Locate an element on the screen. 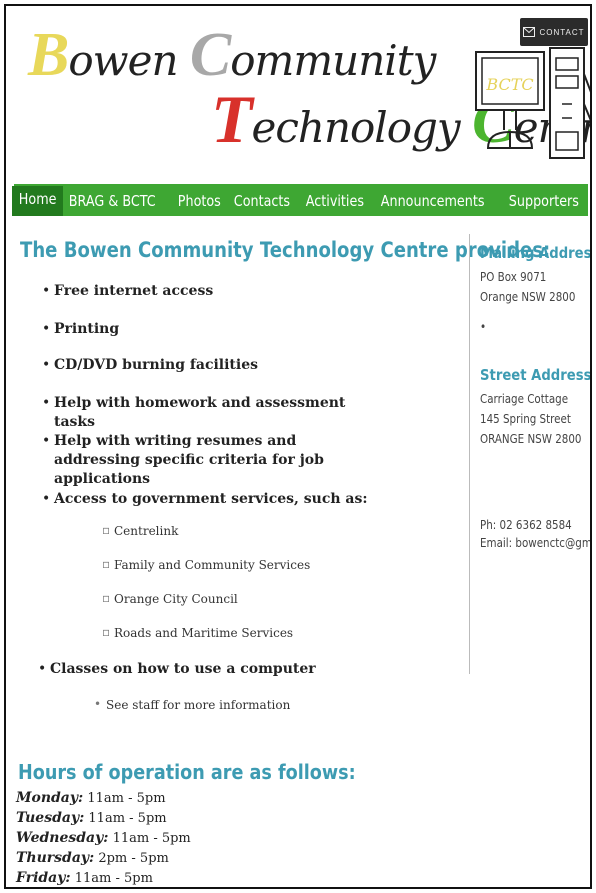 The width and height of the screenshot is (596, 893). mailing-address-title: Mailing Address is located at coordinates (536, 253).